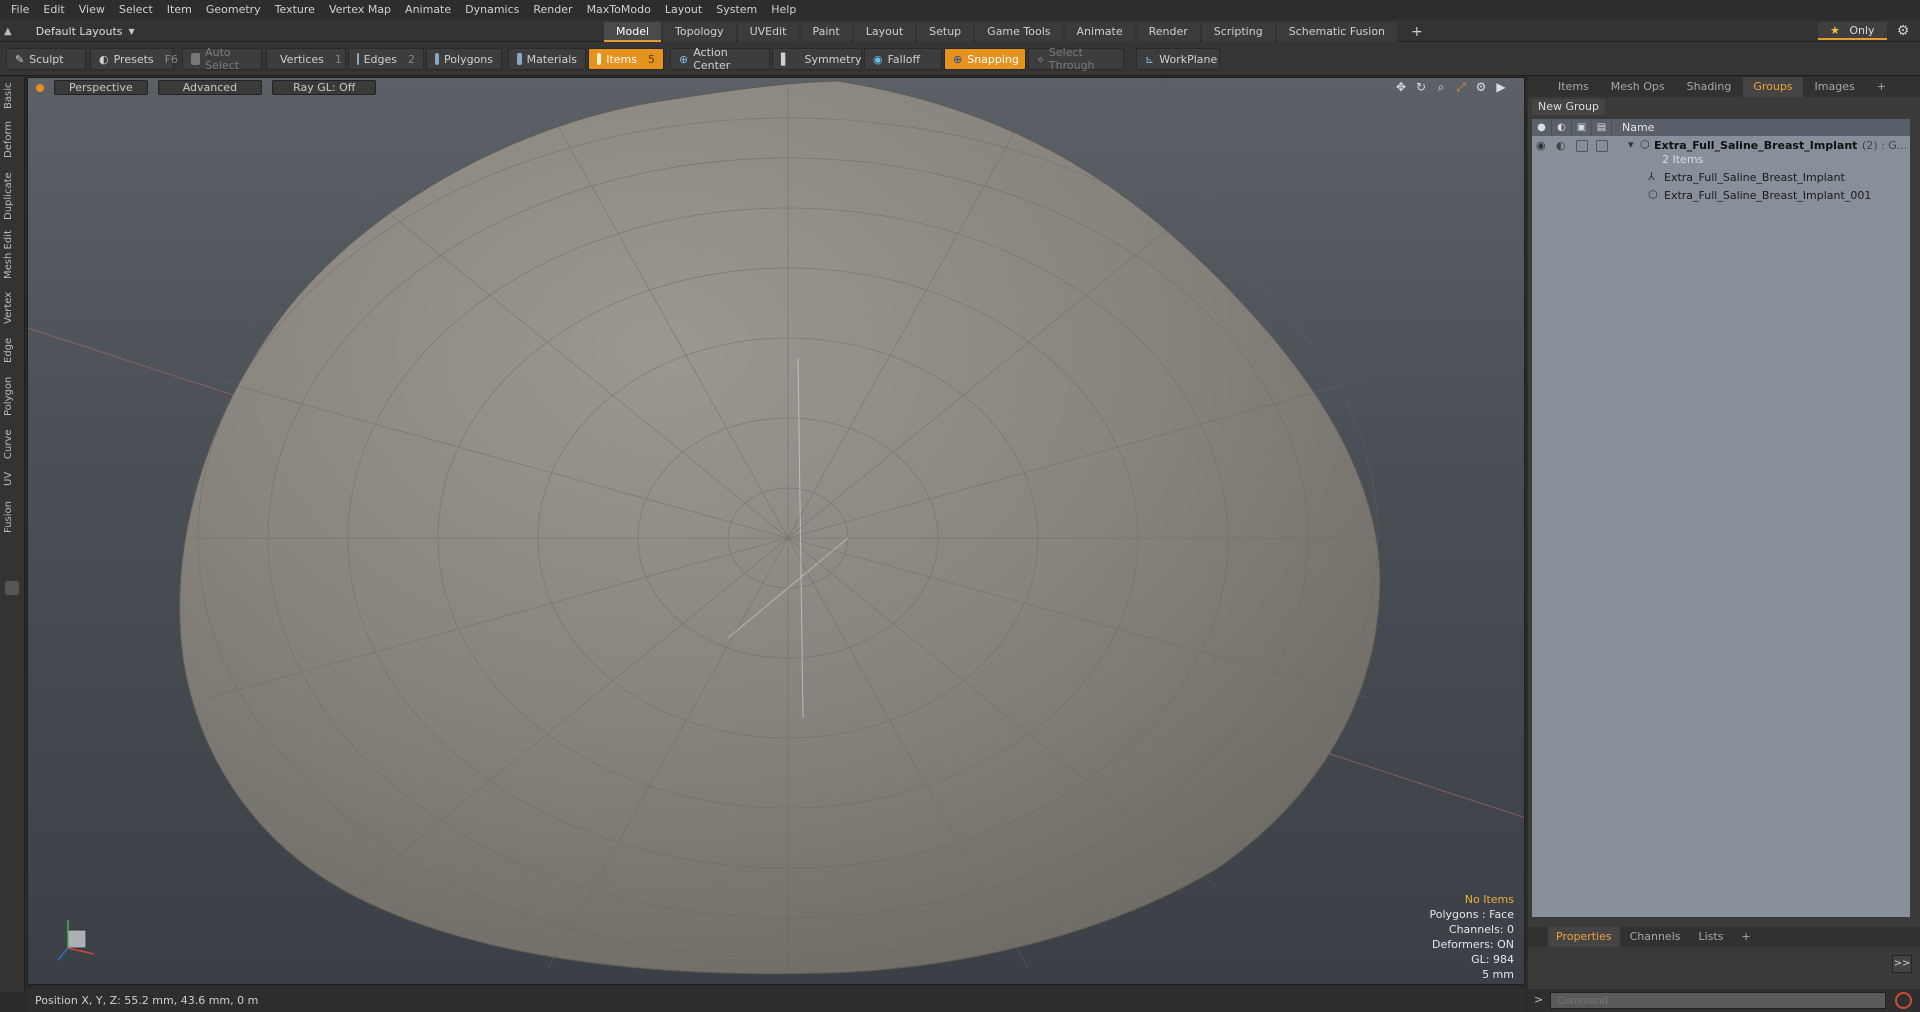 The width and height of the screenshot is (1920, 1012). Describe the element at coordinates (1602, 146) in the screenshot. I see `select-checkbox` at that location.